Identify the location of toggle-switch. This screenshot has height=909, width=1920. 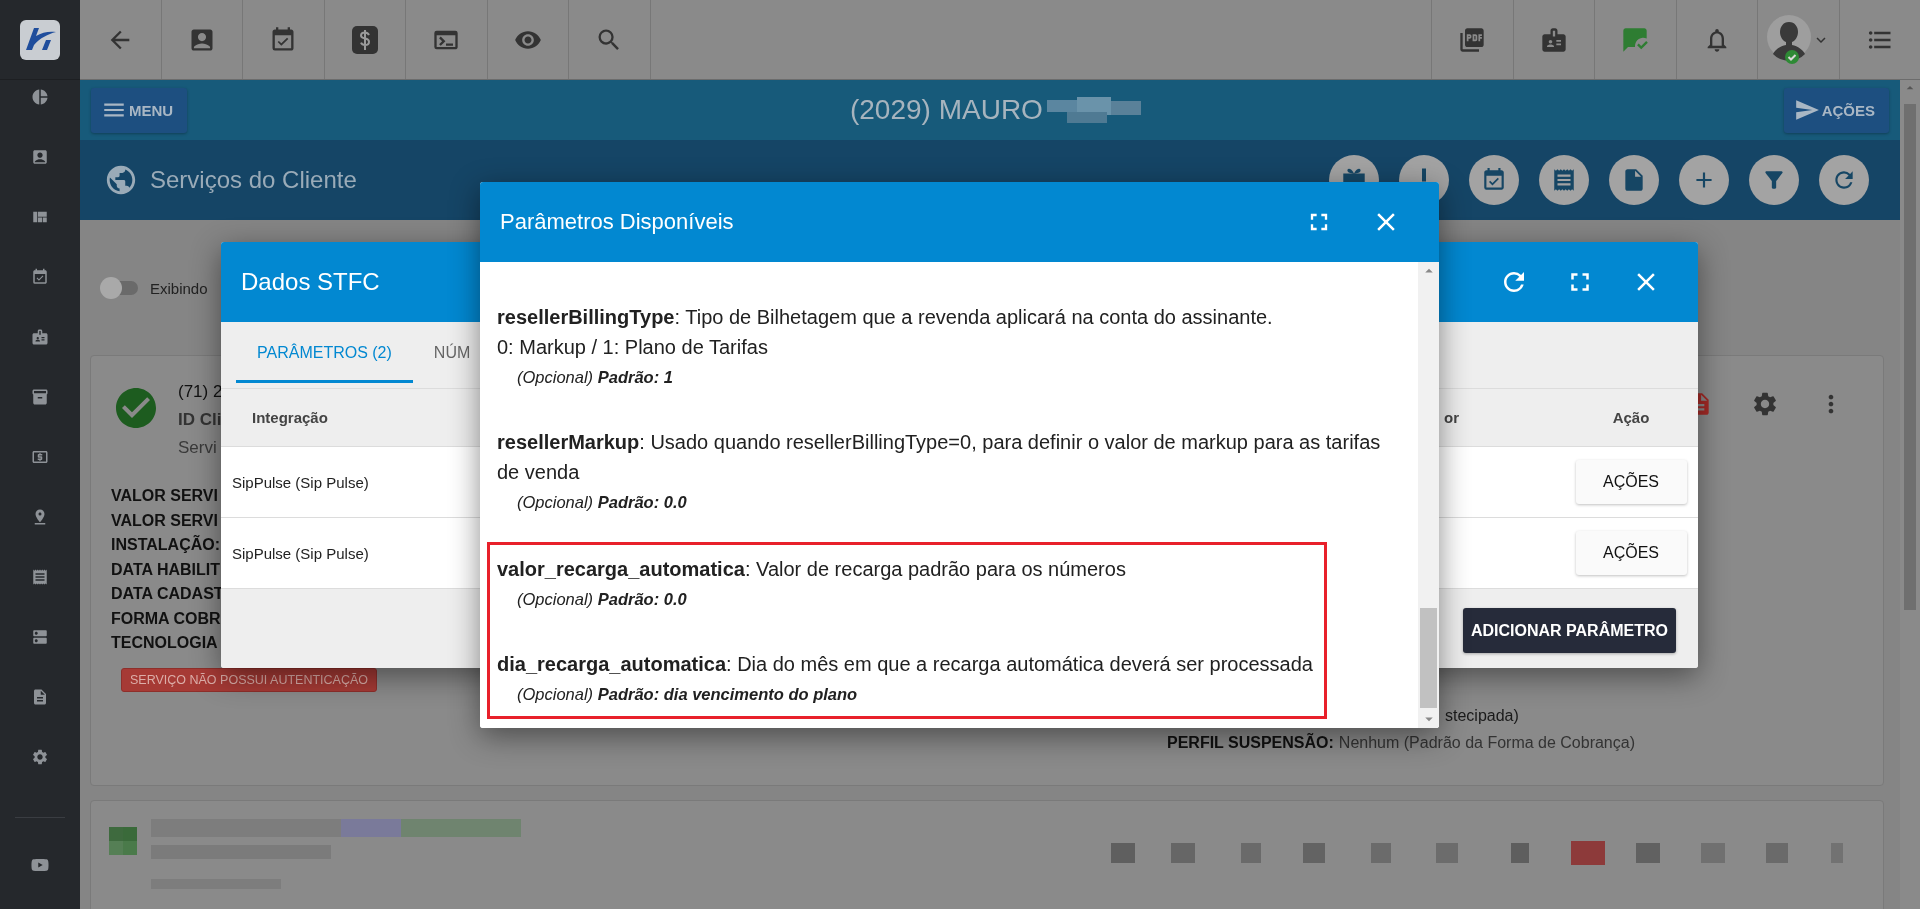
(120, 288).